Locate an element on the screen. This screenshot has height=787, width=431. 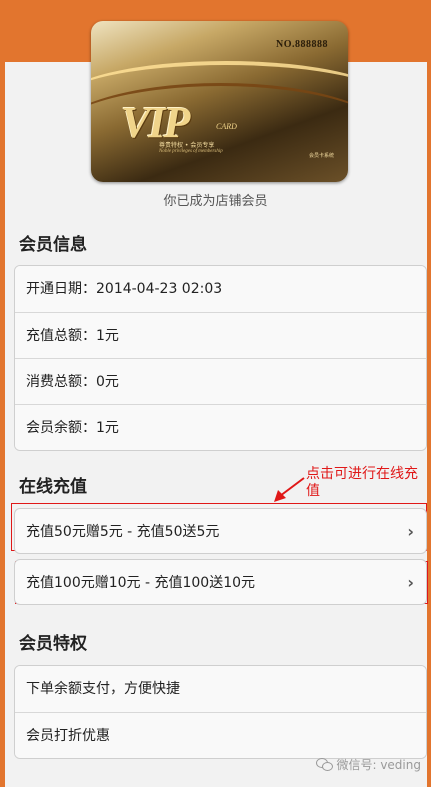
right-border is located at coordinates (429, 393).